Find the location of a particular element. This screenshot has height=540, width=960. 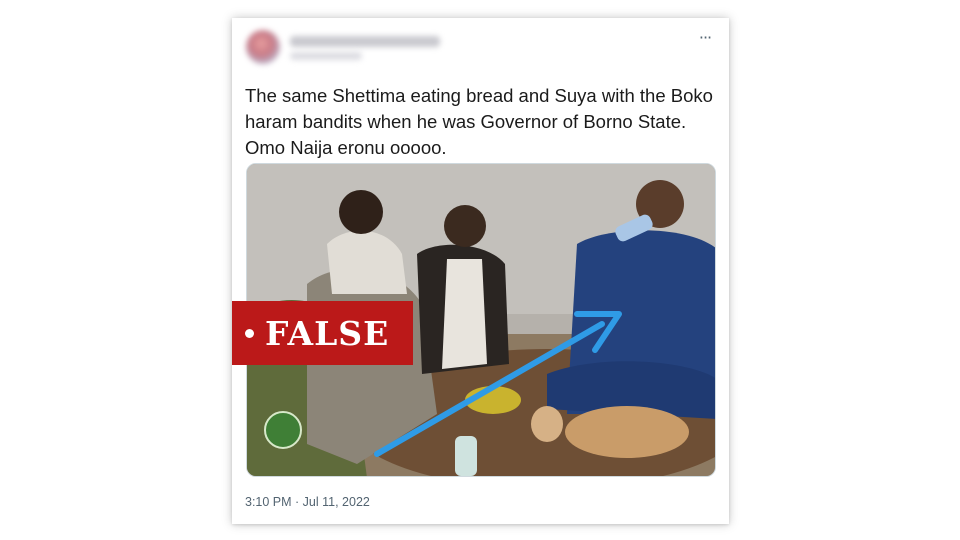

blurred-avatar is located at coordinates (263, 47).